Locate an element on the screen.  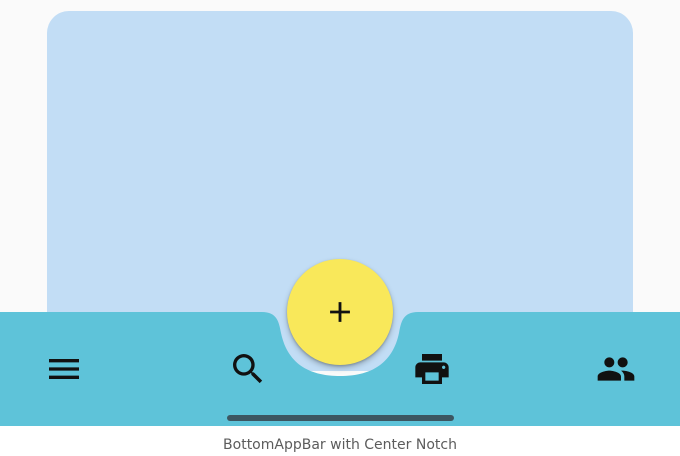
menu-button is located at coordinates (64, 369).